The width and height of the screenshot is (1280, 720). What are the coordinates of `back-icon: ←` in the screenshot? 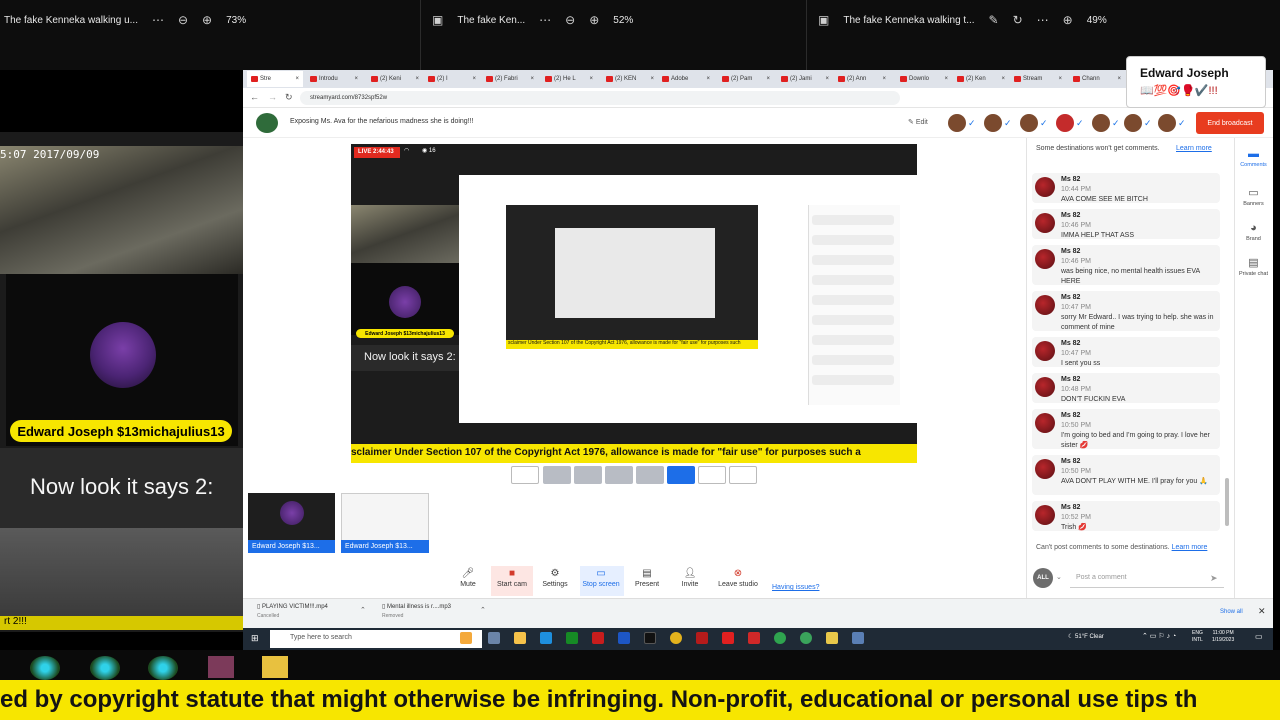 It's located at (254, 97).